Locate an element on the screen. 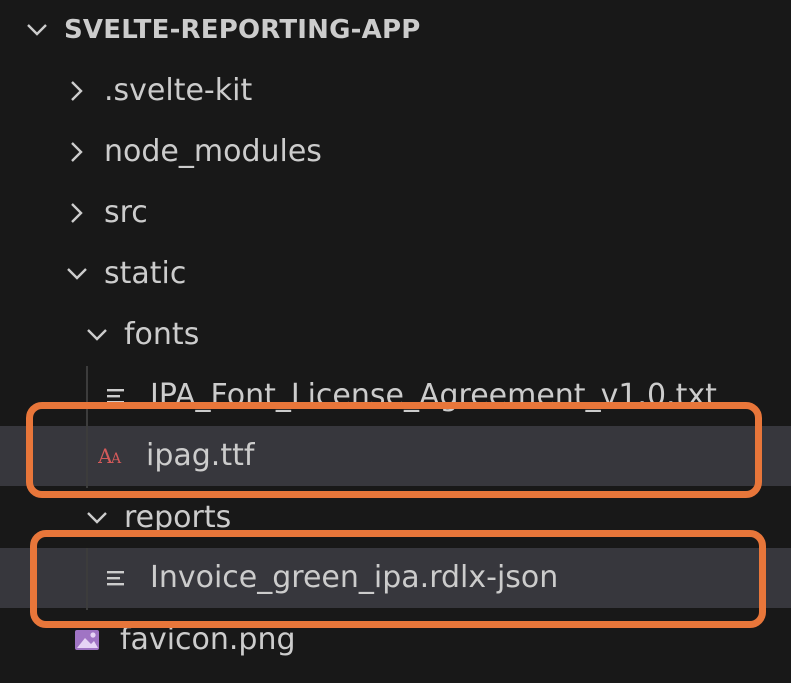 The image size is (791, 683). tree-item-label: favicon.png is located at coordinates (208, 639).